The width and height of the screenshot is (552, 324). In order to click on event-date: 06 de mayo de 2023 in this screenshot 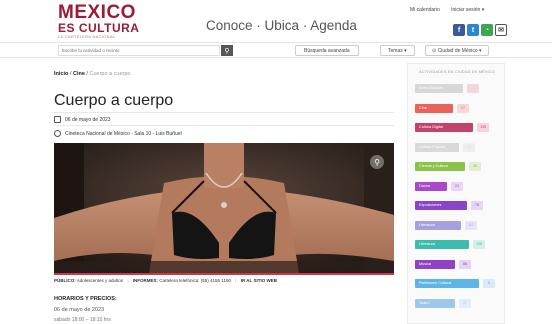, I will do `click(82, 119)`.